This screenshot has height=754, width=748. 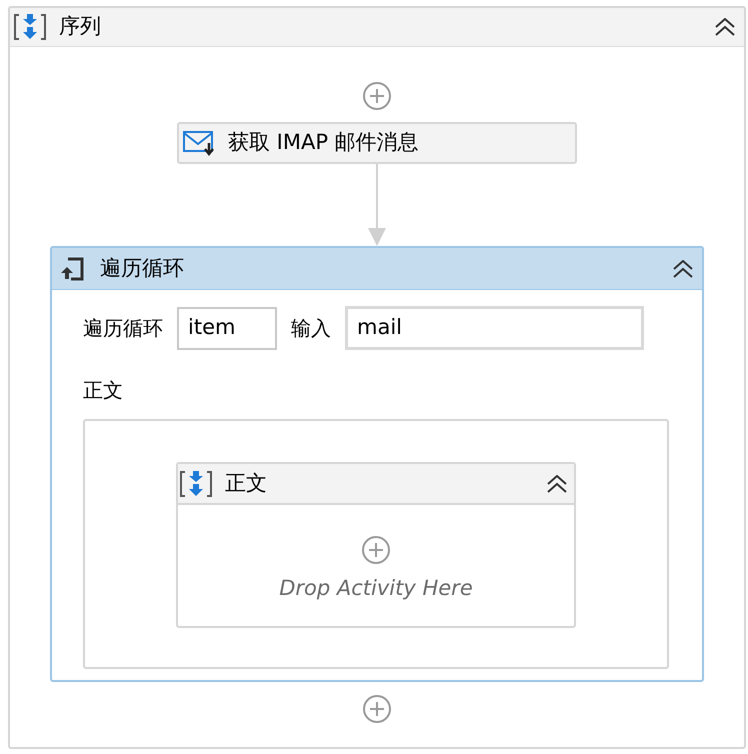 I want to click on activity-card: 获取 IMAP 邮件消息, so click(x=377, y=143).